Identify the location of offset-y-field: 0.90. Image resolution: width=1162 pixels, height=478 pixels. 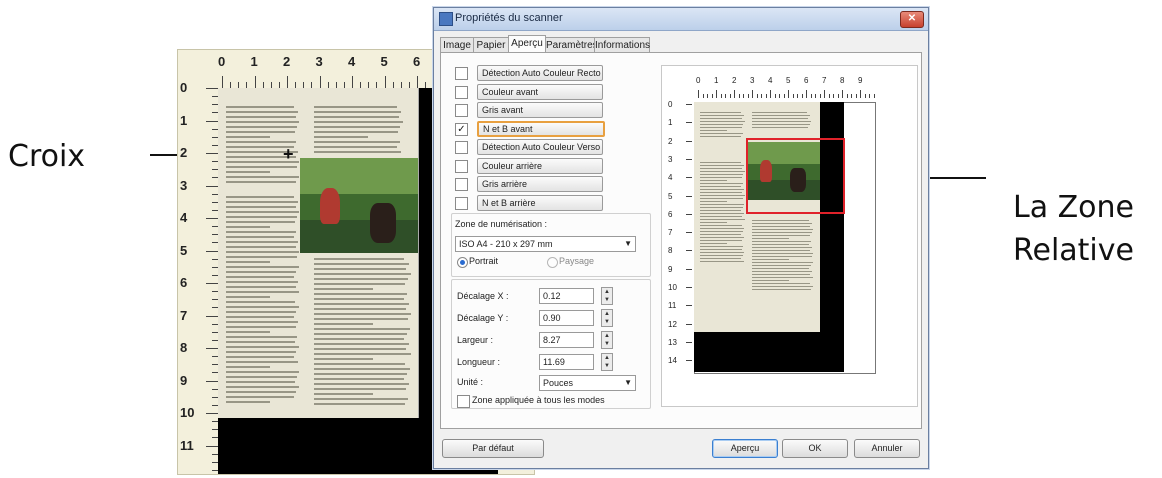
(566, 318).